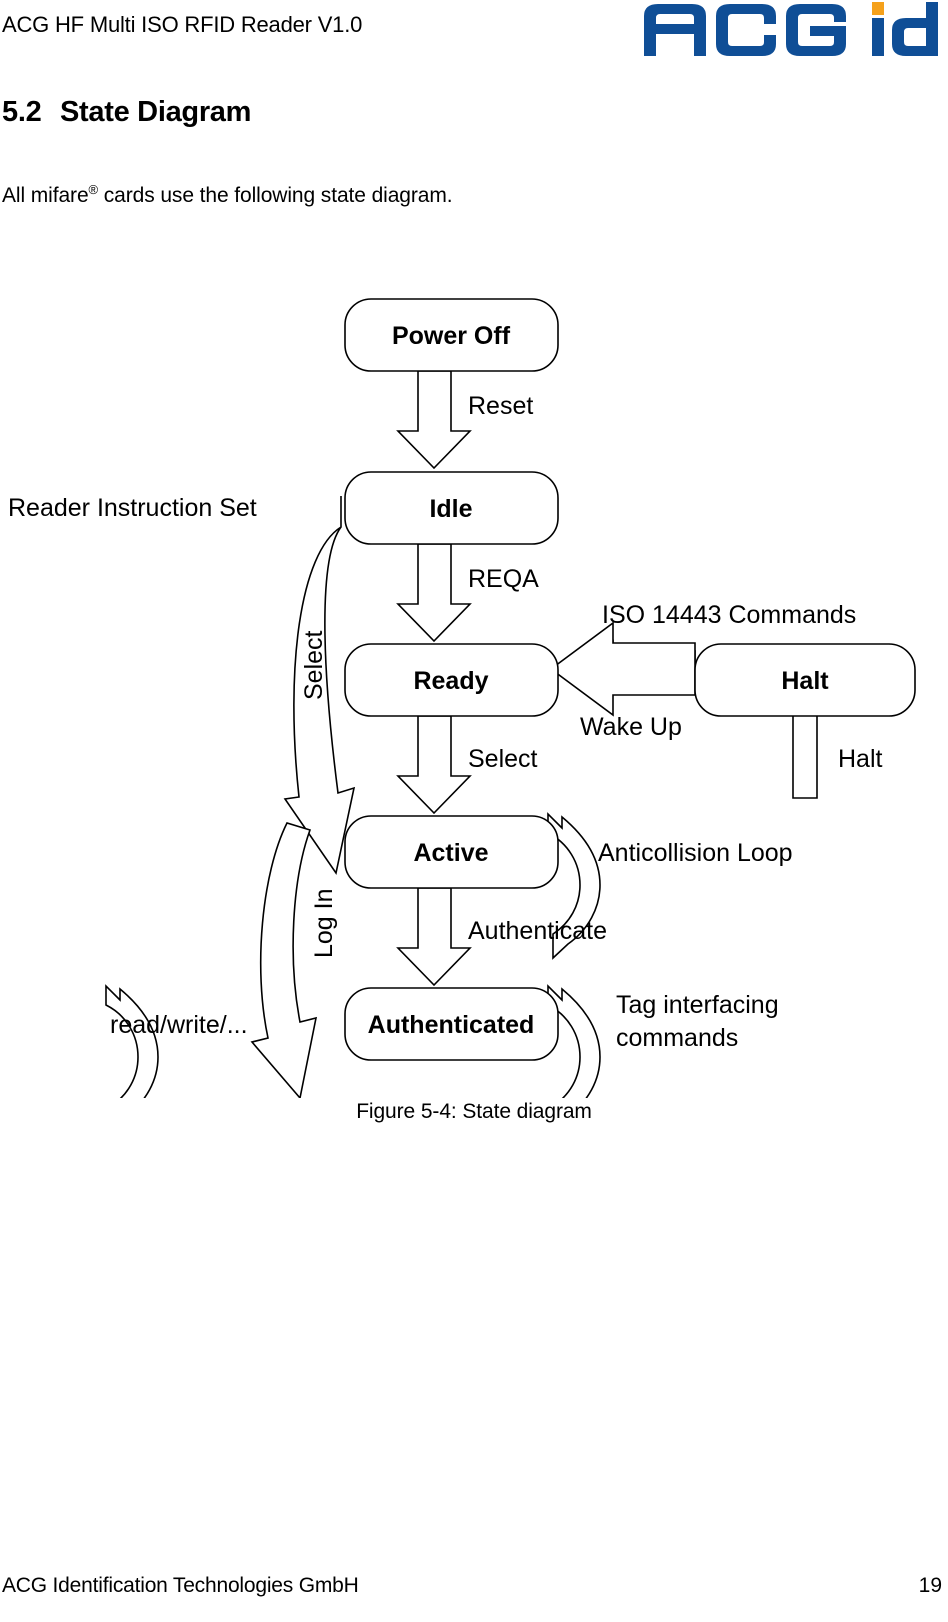  Describe the element at coordinates (156, 112) in the screenshot. I see `section-title: State Diagram` at that location.